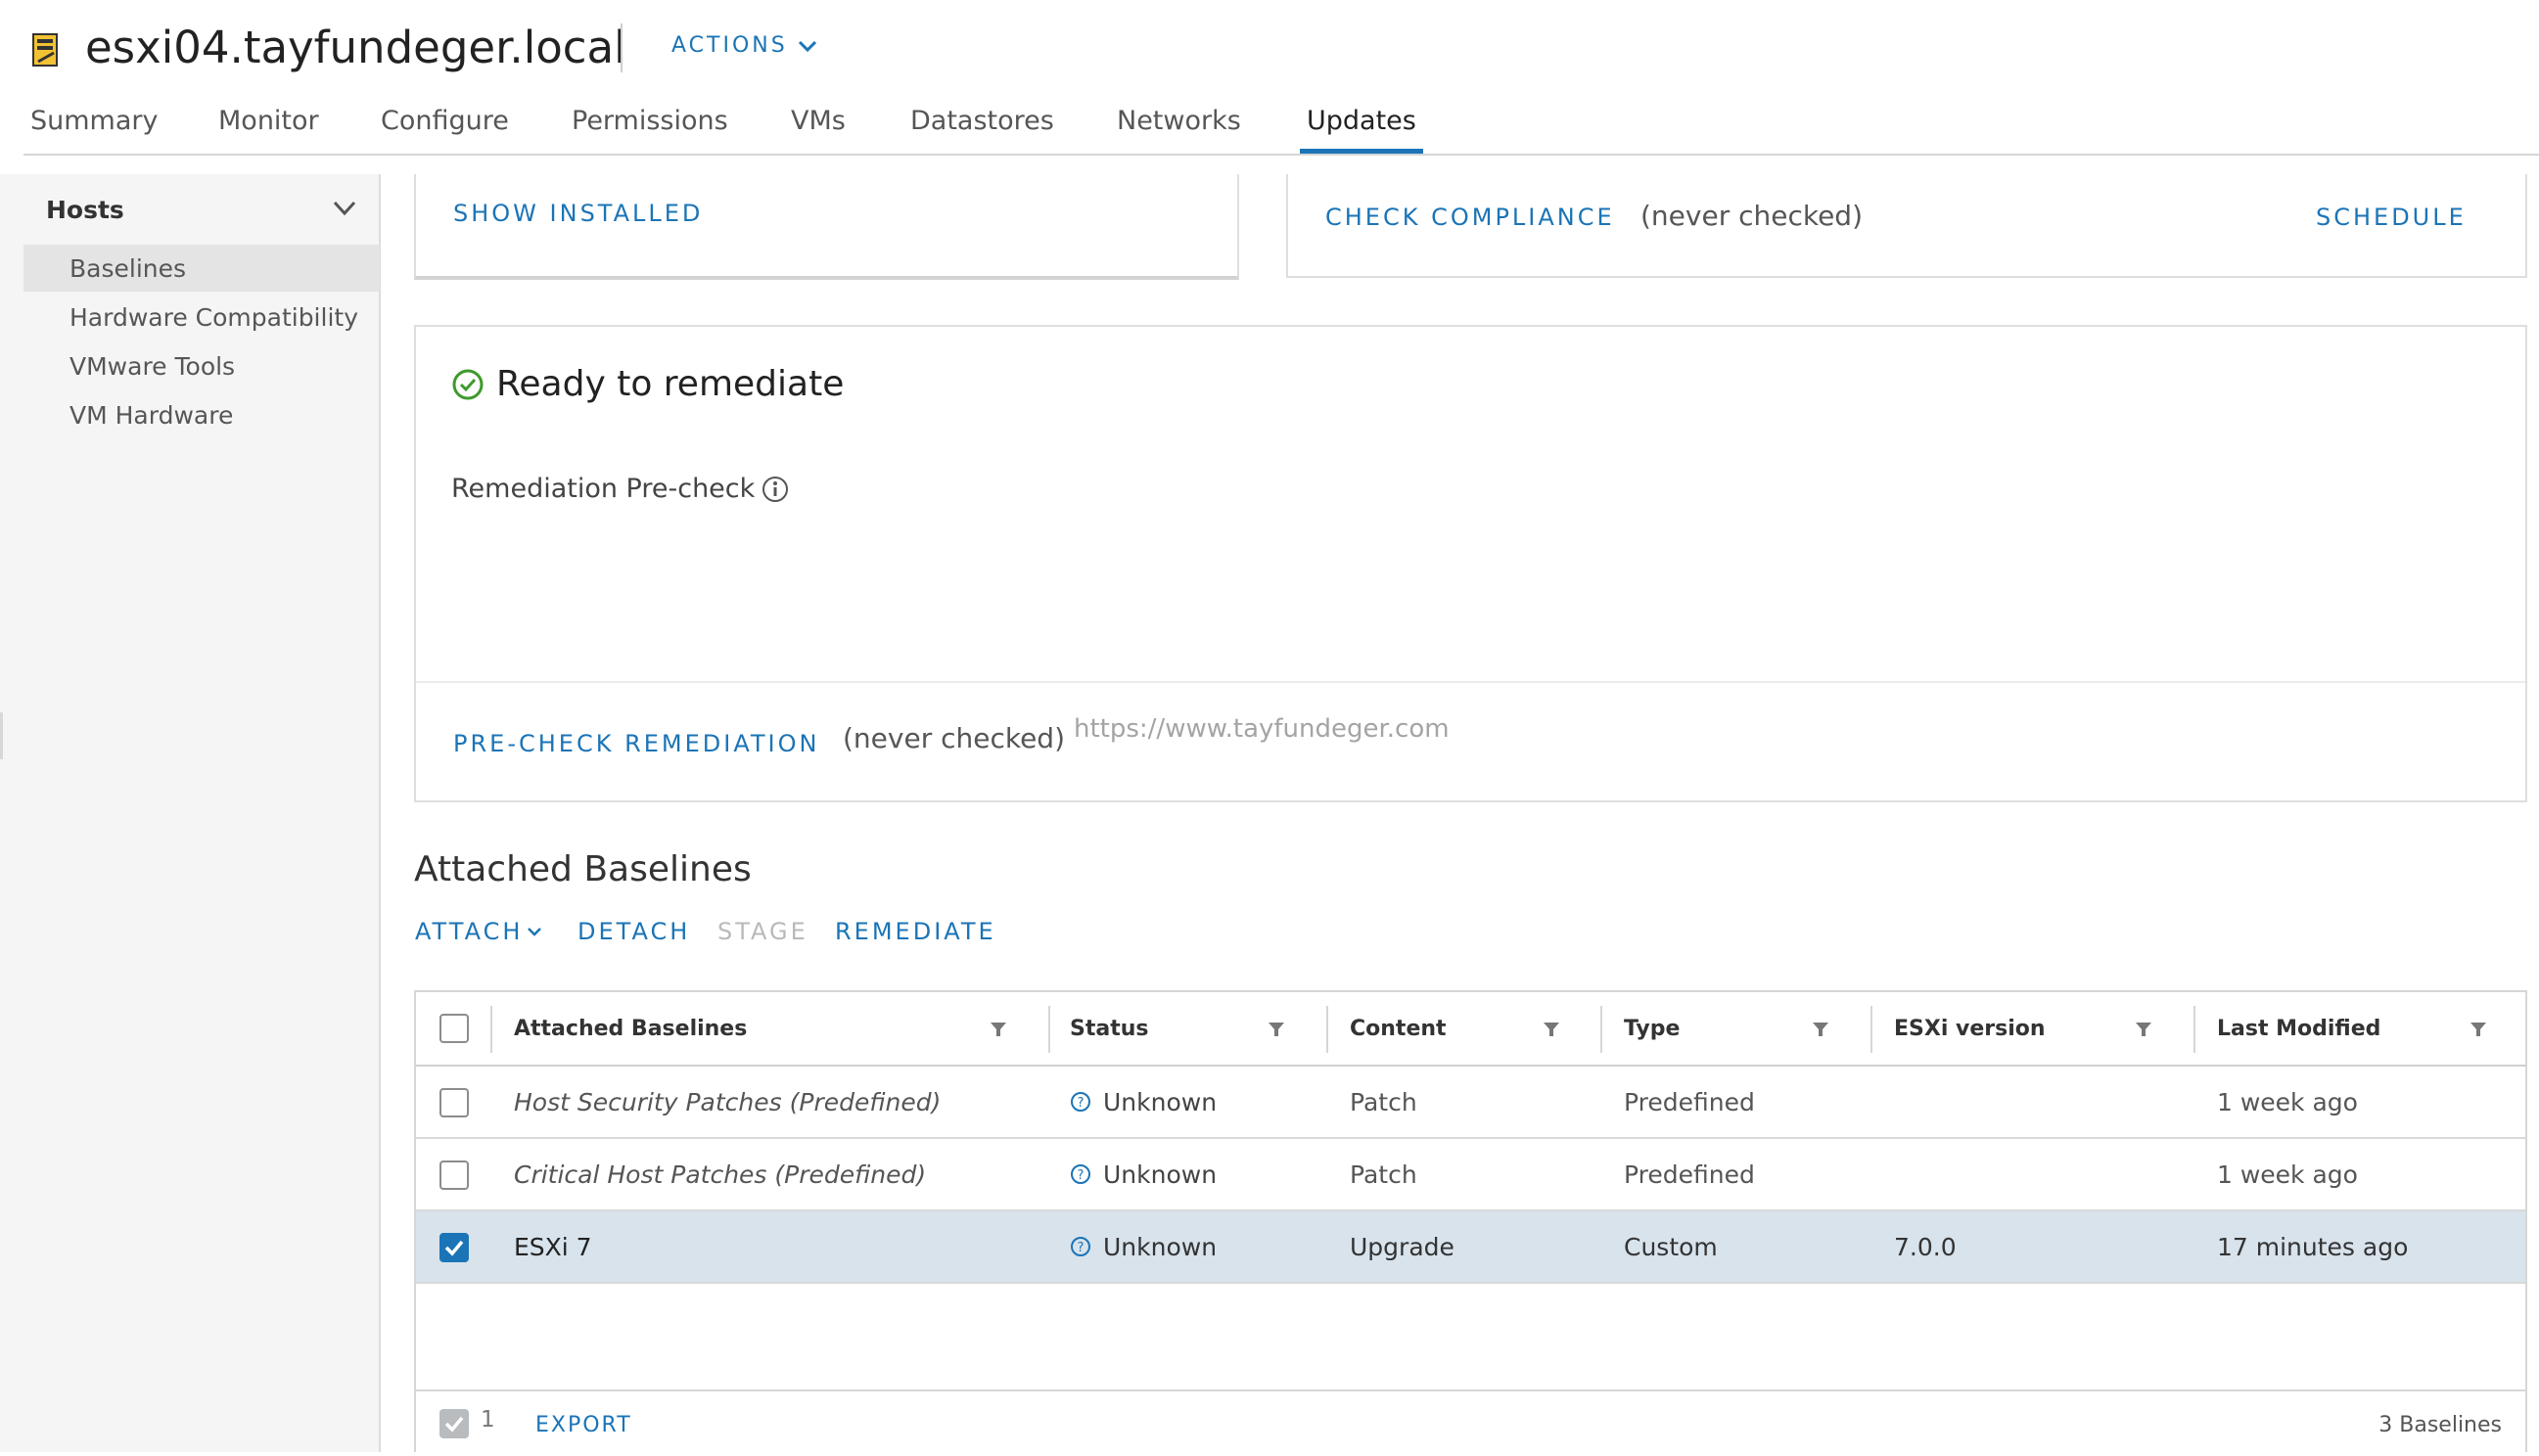  Describe the element at coordinates (1, 735) in the screenshot. I see `splitter-handle` at that location.